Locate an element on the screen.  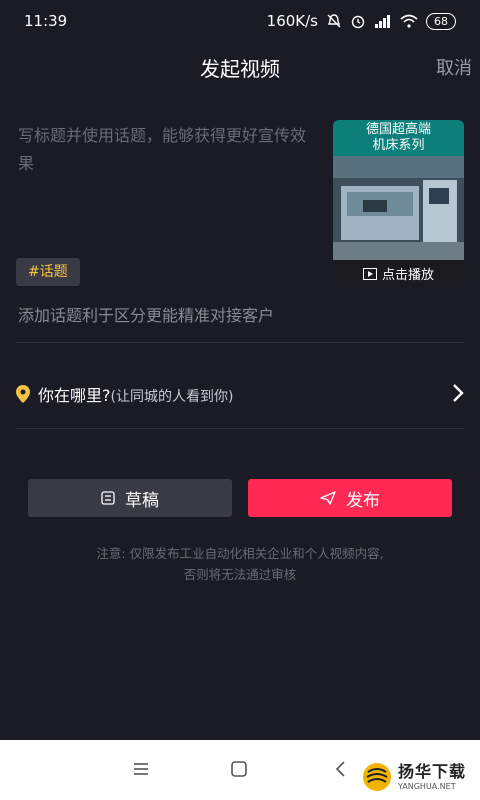
menu-icon is located at coordinates (141, 769).